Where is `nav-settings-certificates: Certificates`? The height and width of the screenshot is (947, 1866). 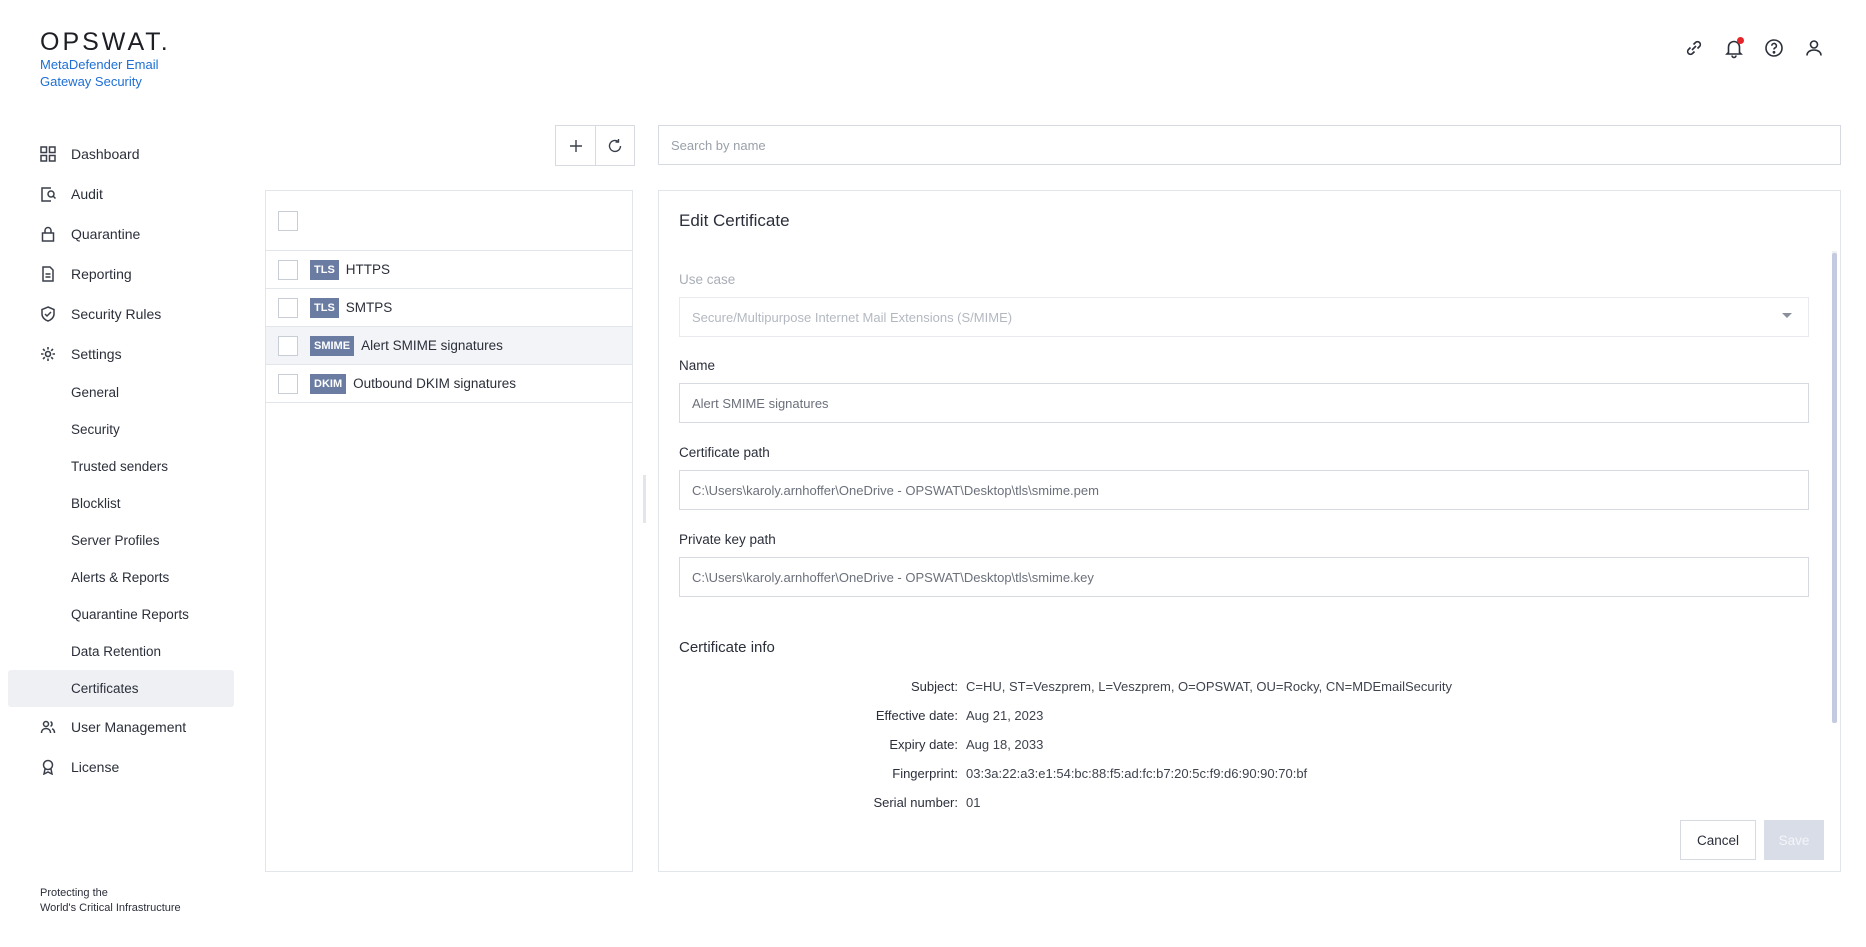 nav-settings-certificates: Certificates is located at coordinates (121, 688).